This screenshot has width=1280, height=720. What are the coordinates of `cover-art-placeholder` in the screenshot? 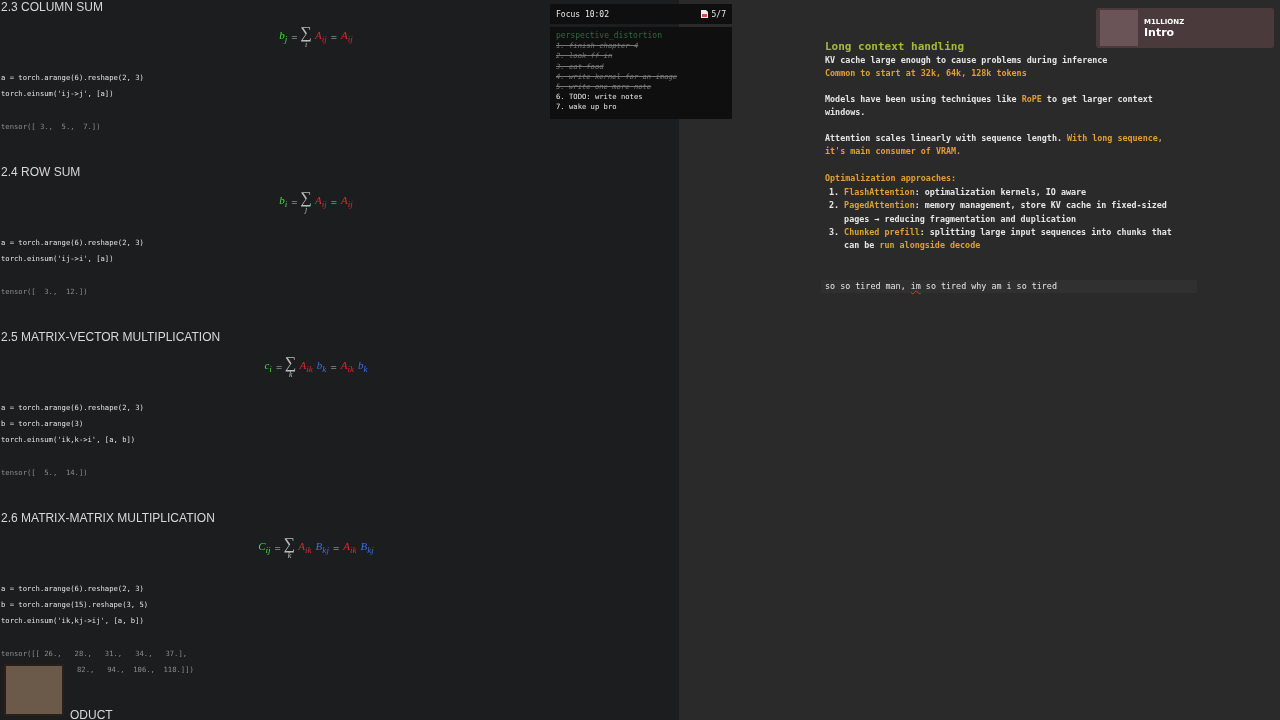 It's located at (1119, 28).